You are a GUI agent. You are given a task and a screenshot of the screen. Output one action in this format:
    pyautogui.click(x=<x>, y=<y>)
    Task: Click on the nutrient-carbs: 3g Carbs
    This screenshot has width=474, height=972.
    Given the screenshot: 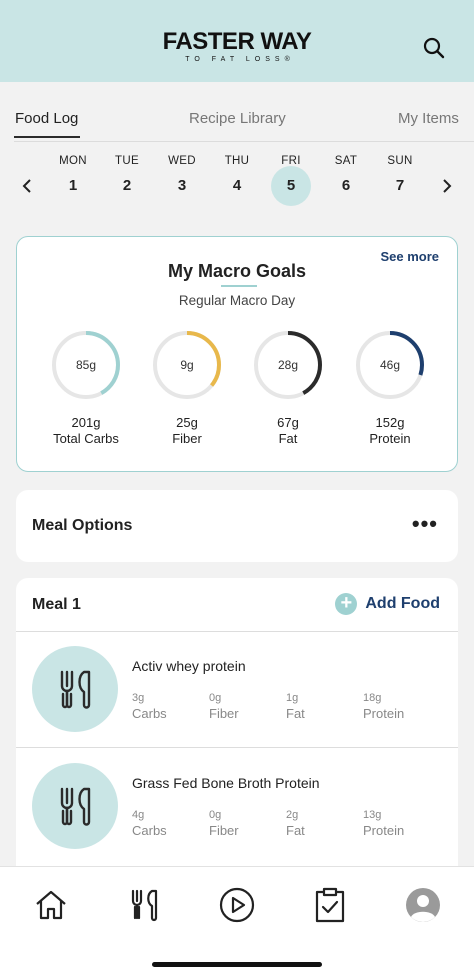 What is the action you would take?
    pyautogui.click(x=149, y=706)
    